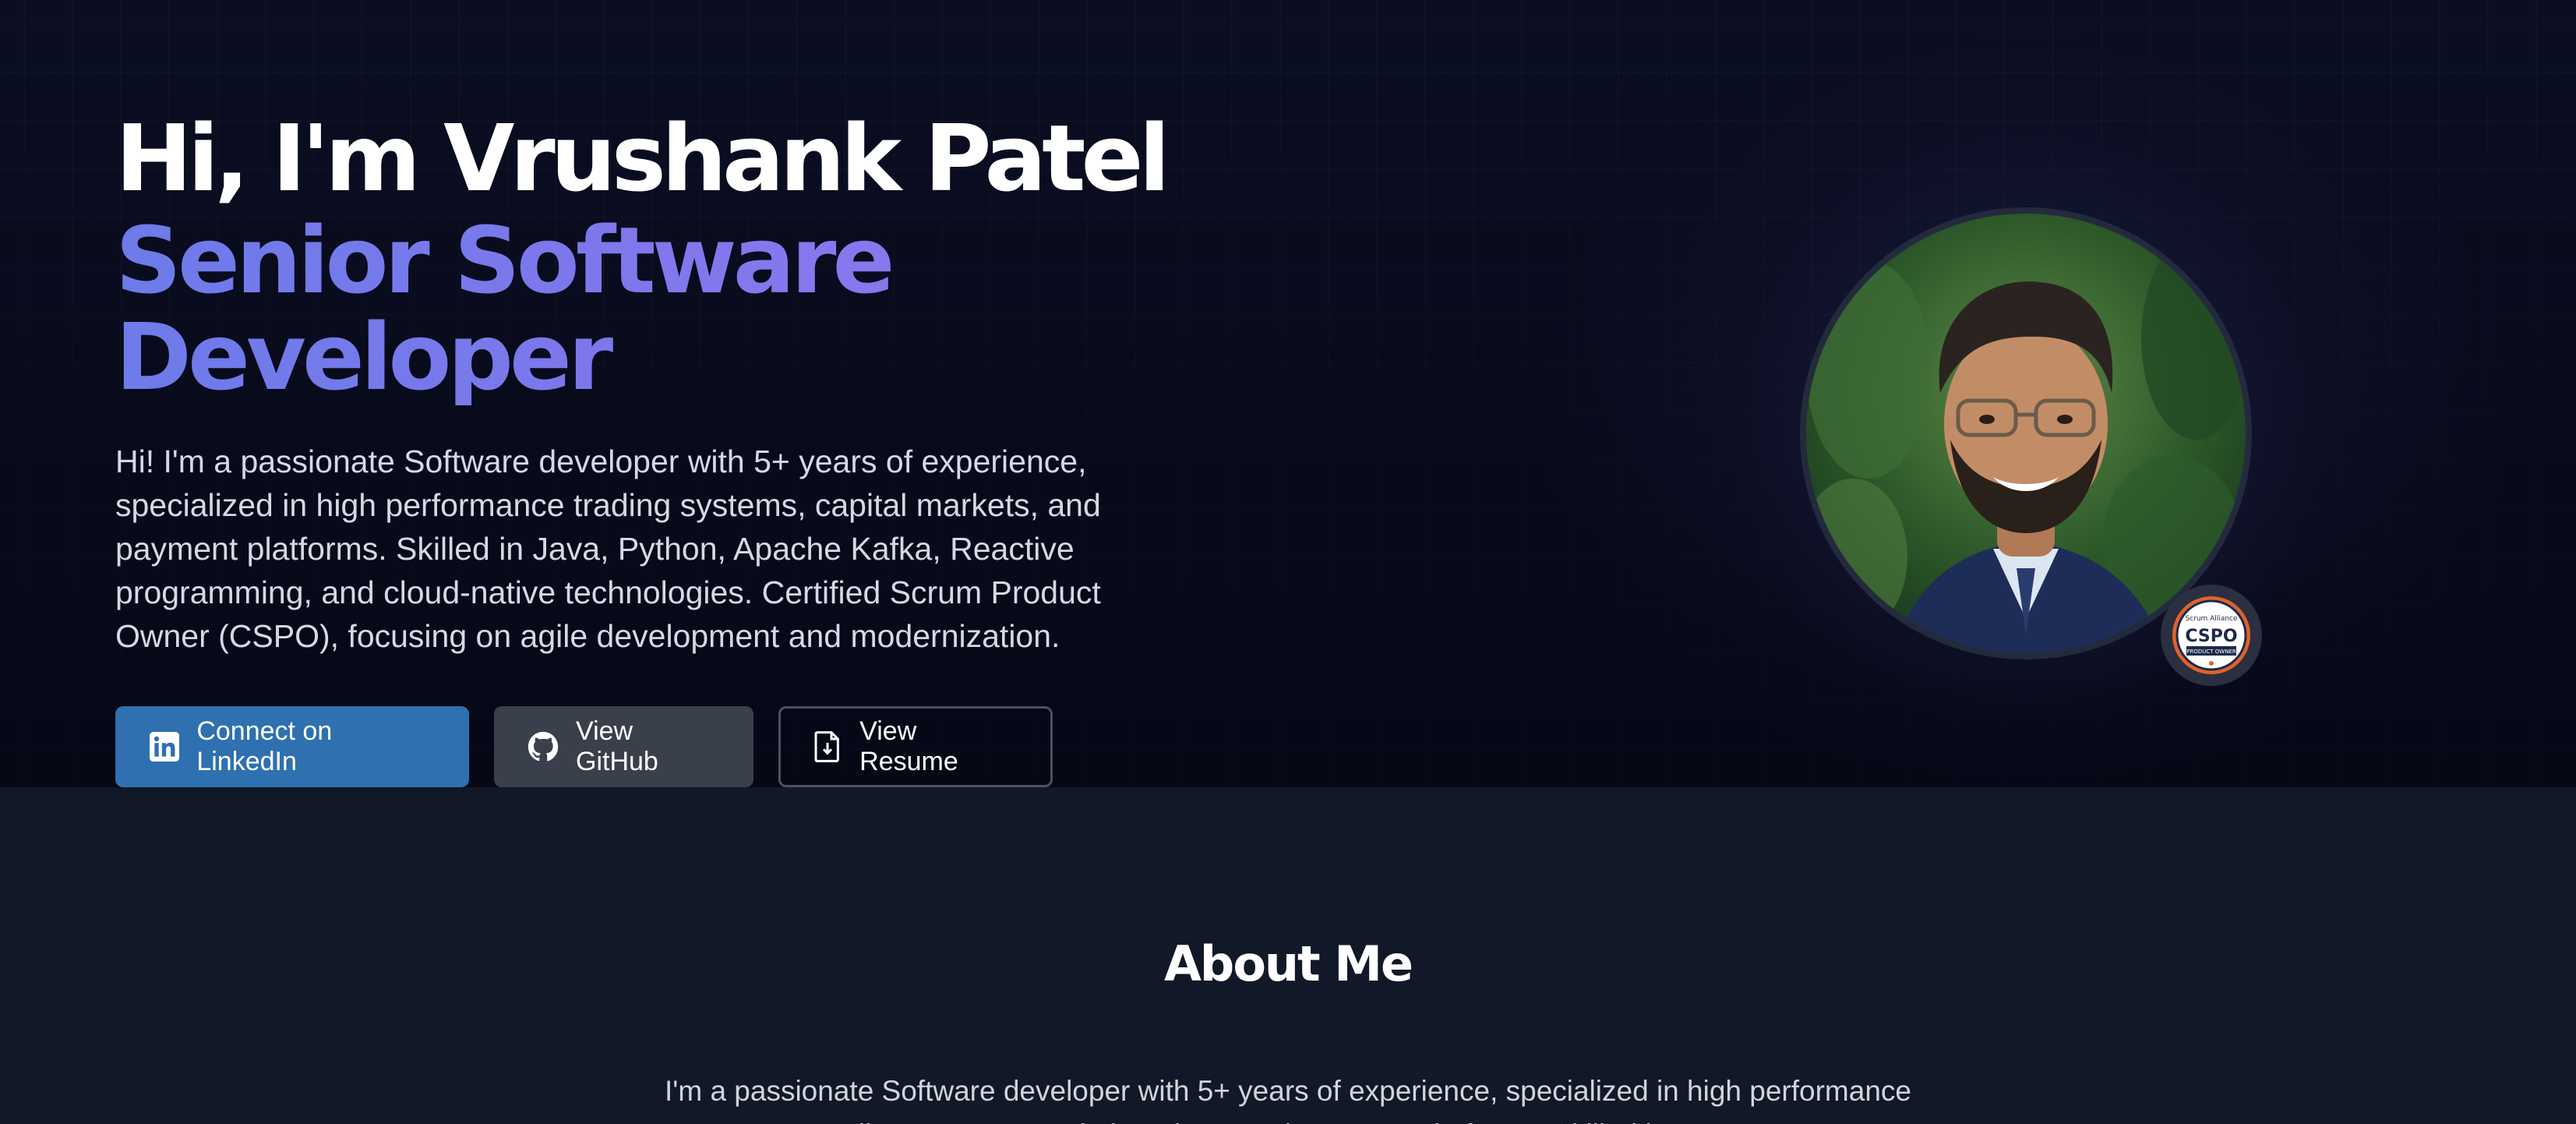 The width and height of the screenshot is (2576, 1124). I want to click on github-button: View GitHub, so click(623, 746).